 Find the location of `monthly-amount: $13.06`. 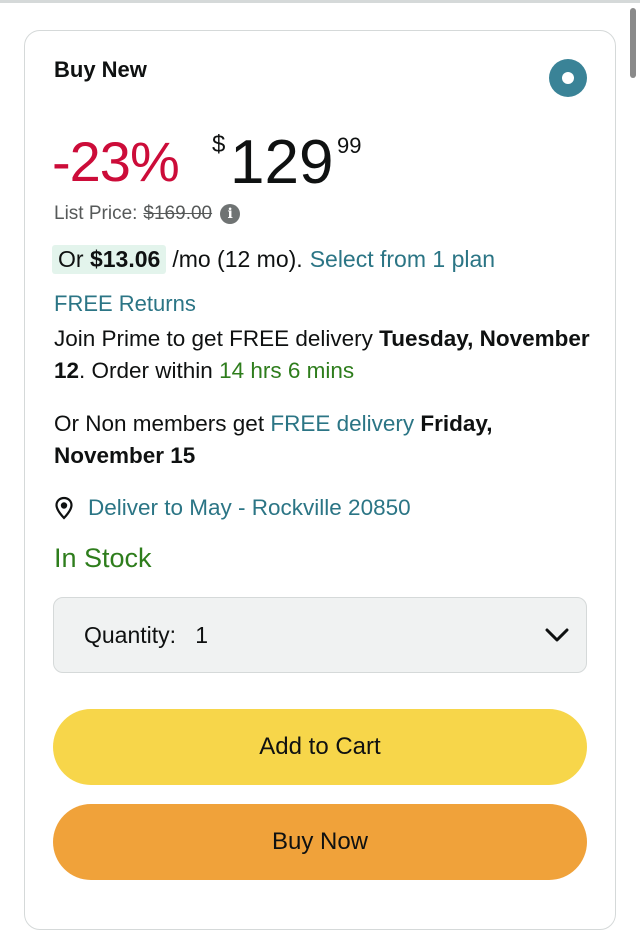

monthly-amount: $13.06 is located at coordinates (125, 259).